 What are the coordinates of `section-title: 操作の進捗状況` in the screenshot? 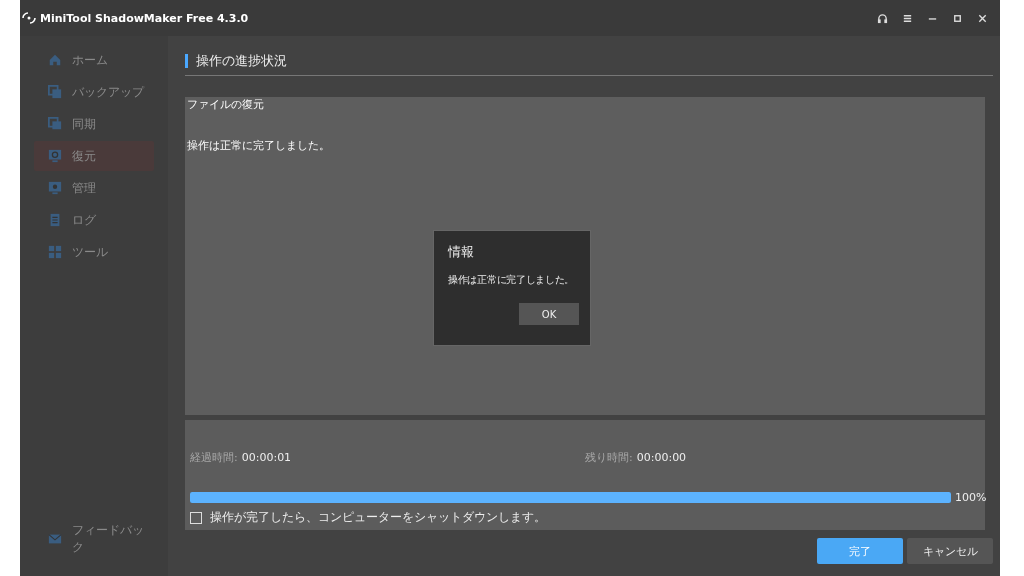 It's located at (241, 61).